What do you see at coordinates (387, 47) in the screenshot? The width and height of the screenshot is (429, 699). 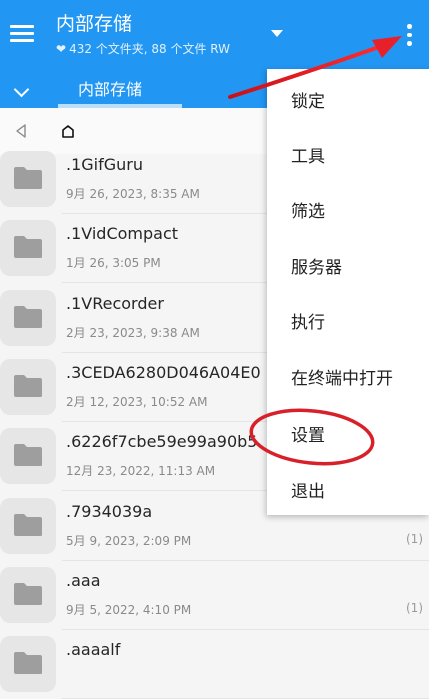 I see `arrow-head-icon` at bounding box center [387, 47].